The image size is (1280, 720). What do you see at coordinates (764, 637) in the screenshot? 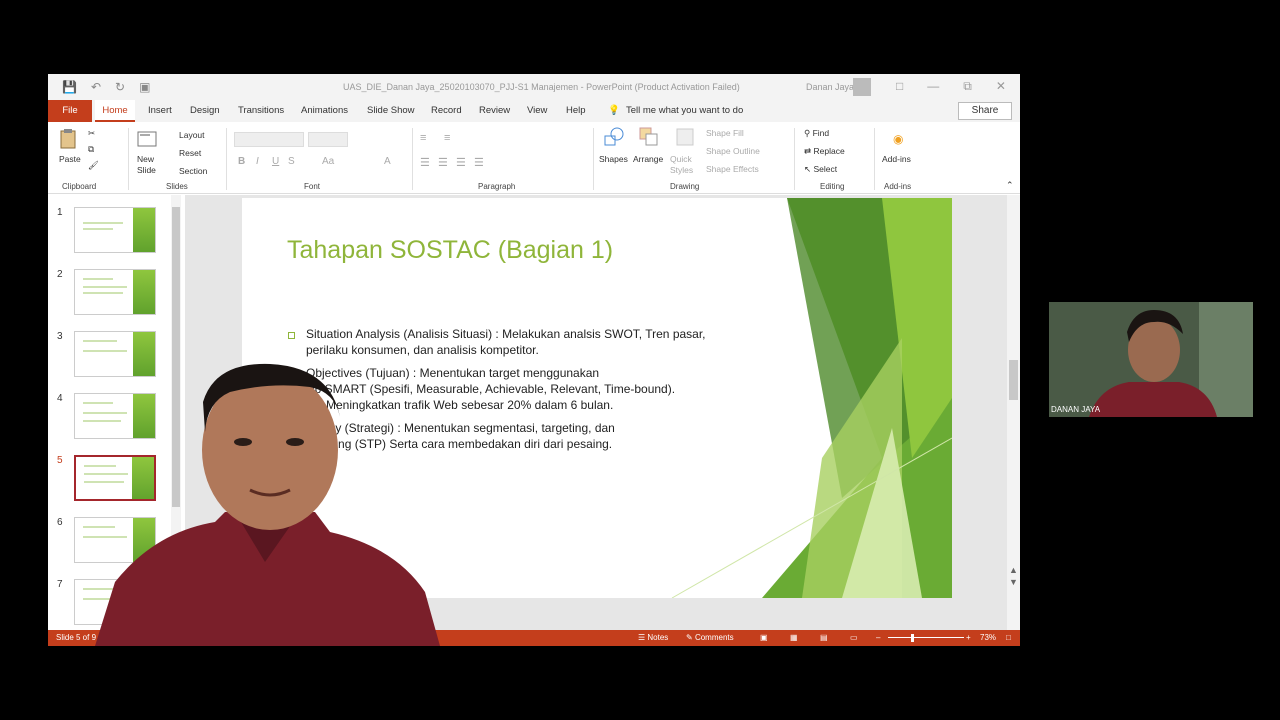
I see `normal-view-icon: ▣` at bounding box center [764, 637].